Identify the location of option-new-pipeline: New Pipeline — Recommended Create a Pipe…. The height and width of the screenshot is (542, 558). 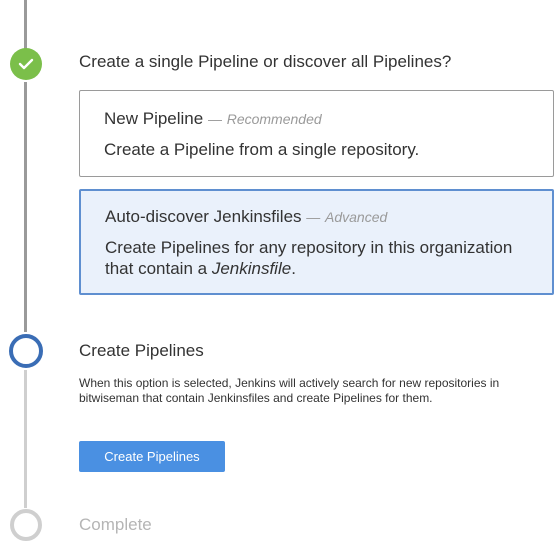
(316, 133).